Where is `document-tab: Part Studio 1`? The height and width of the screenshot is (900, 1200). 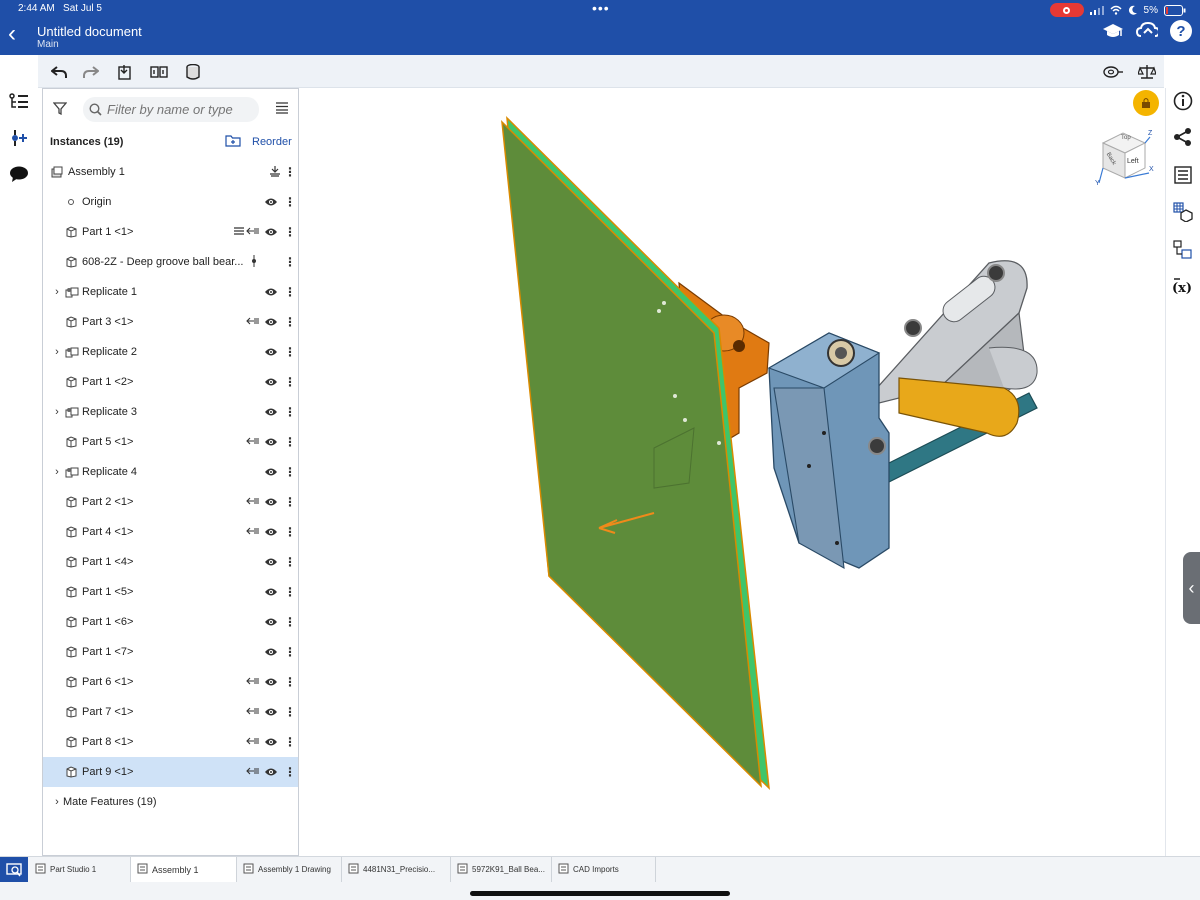
document-tab: Part Studio 1 is located at coordinates (80, 869).